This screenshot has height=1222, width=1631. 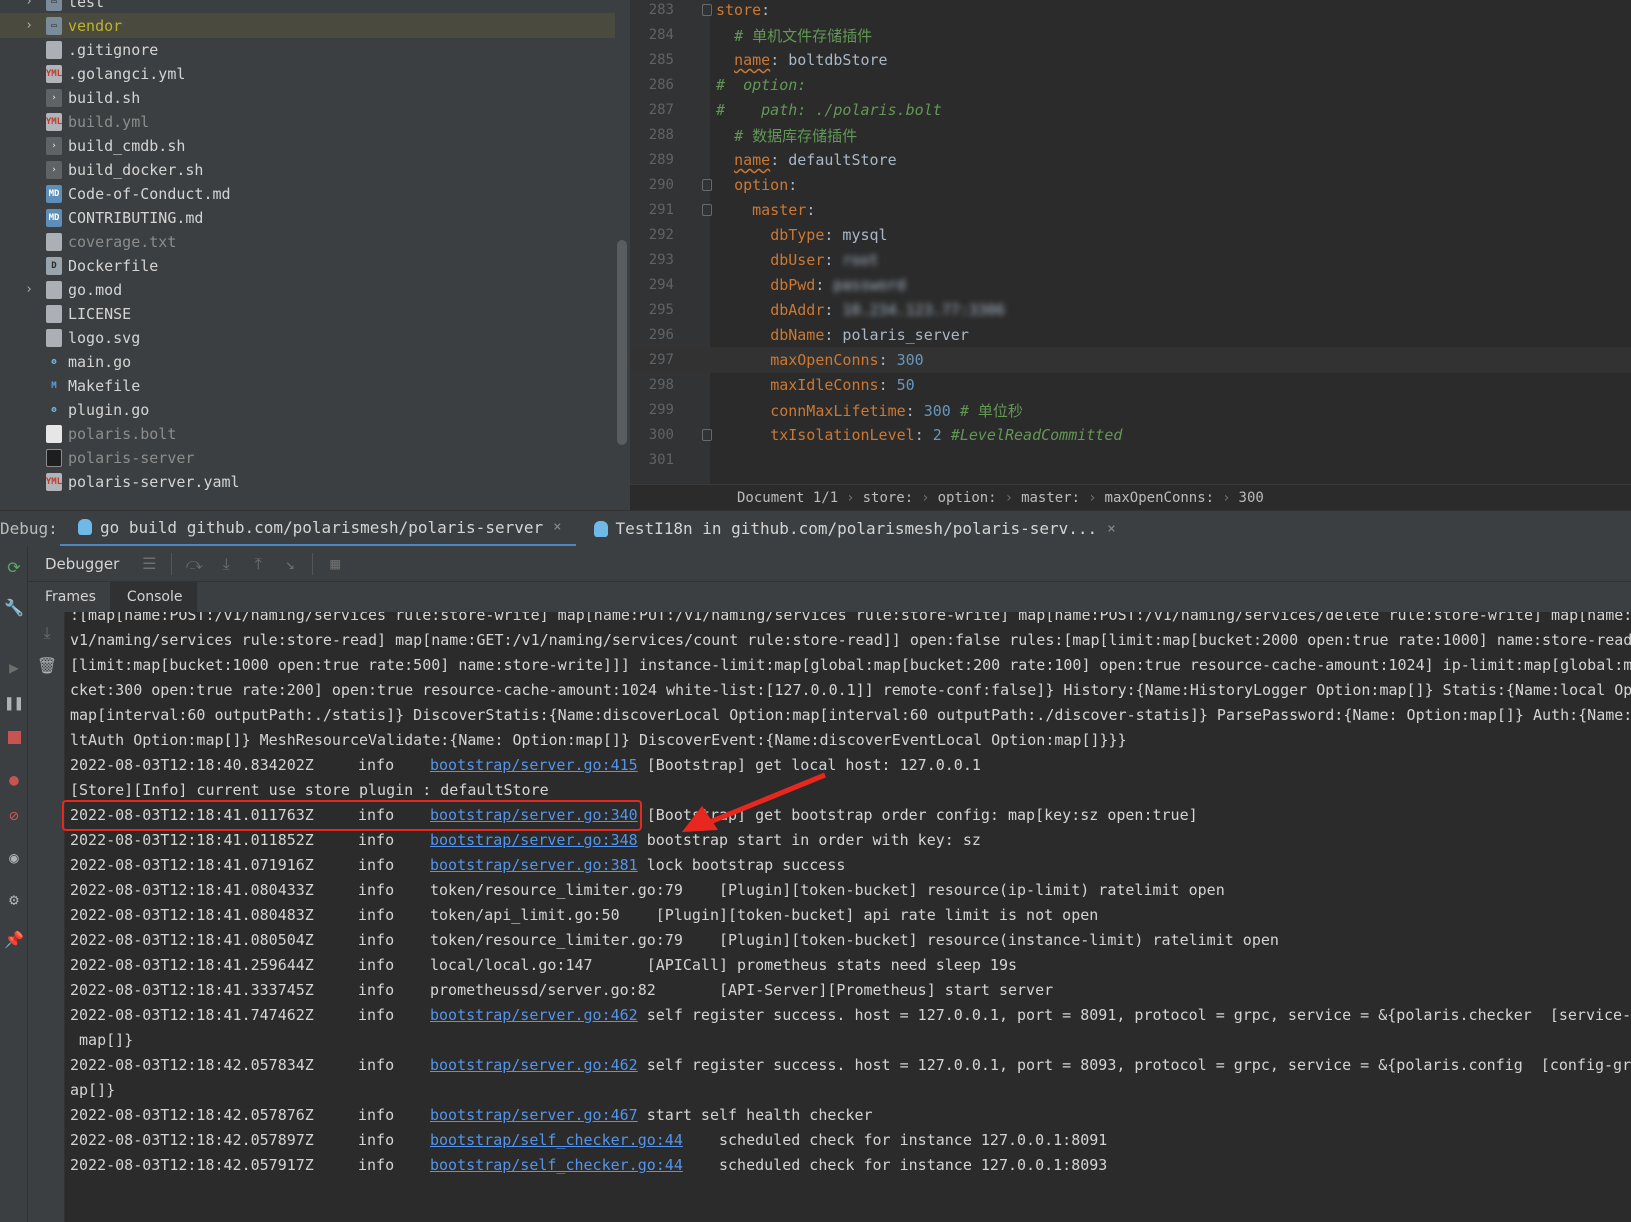 I want to click on step-over-icon: ⤼, so click(x=194, y=564).